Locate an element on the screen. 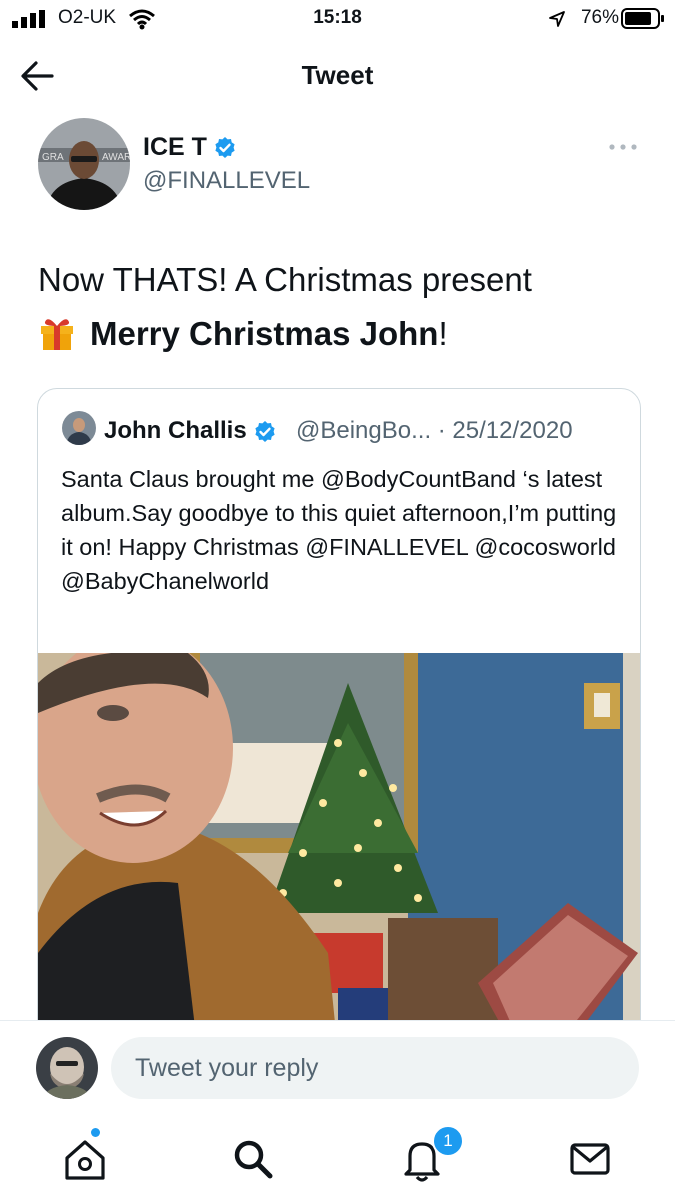 This screenshot has height=1200, width=675. tab-bar is located at coordinates (337, 1160).